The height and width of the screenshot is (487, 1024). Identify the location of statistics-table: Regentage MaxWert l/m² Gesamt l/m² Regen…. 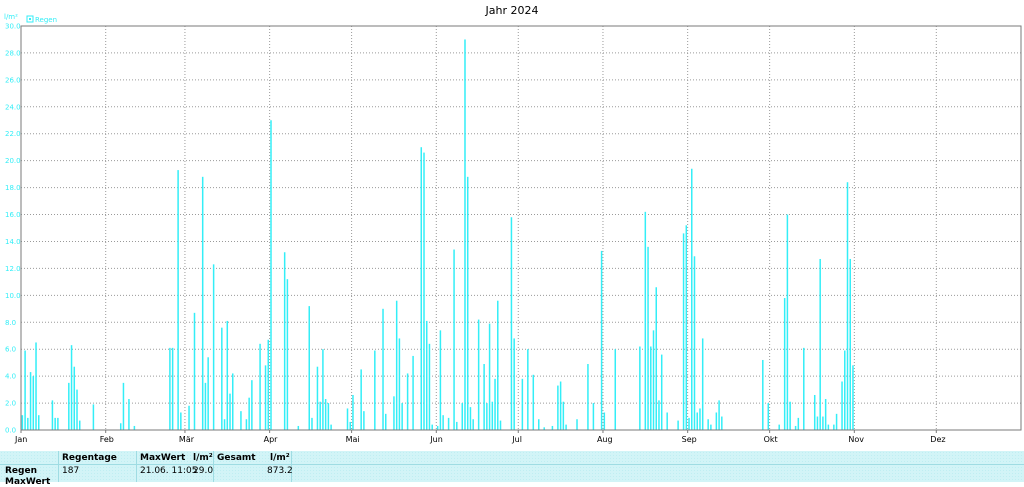
(512, 469).